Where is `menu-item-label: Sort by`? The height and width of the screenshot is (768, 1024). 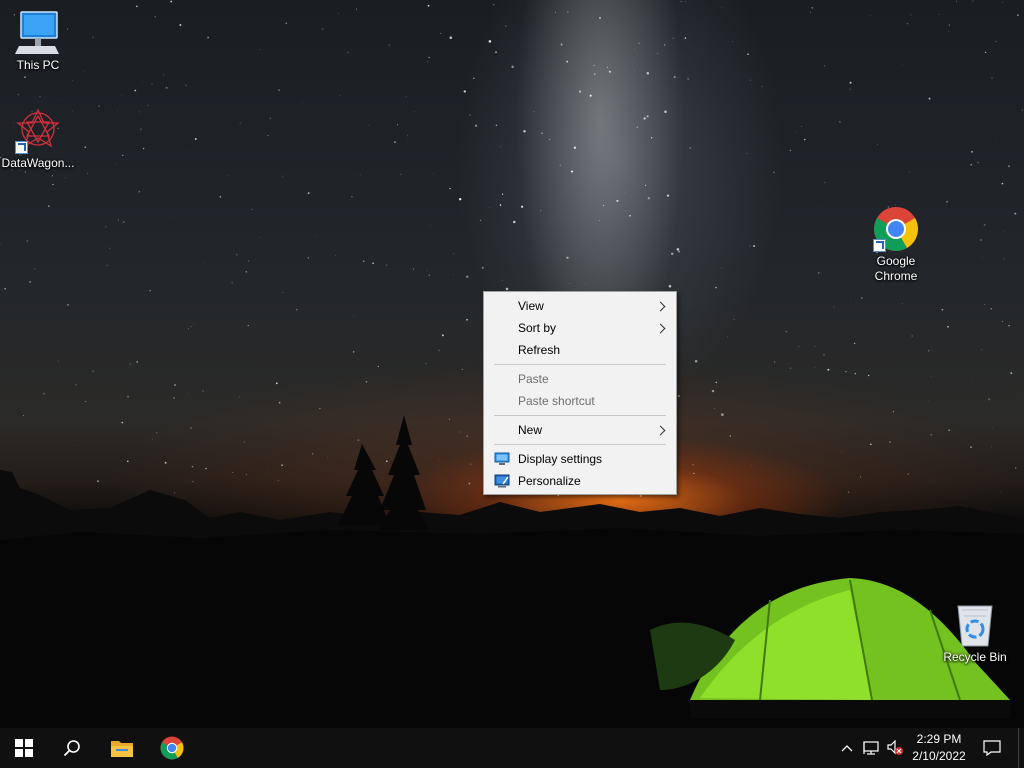
menu-item-label: Sort by is located at coordinates (537, 328).